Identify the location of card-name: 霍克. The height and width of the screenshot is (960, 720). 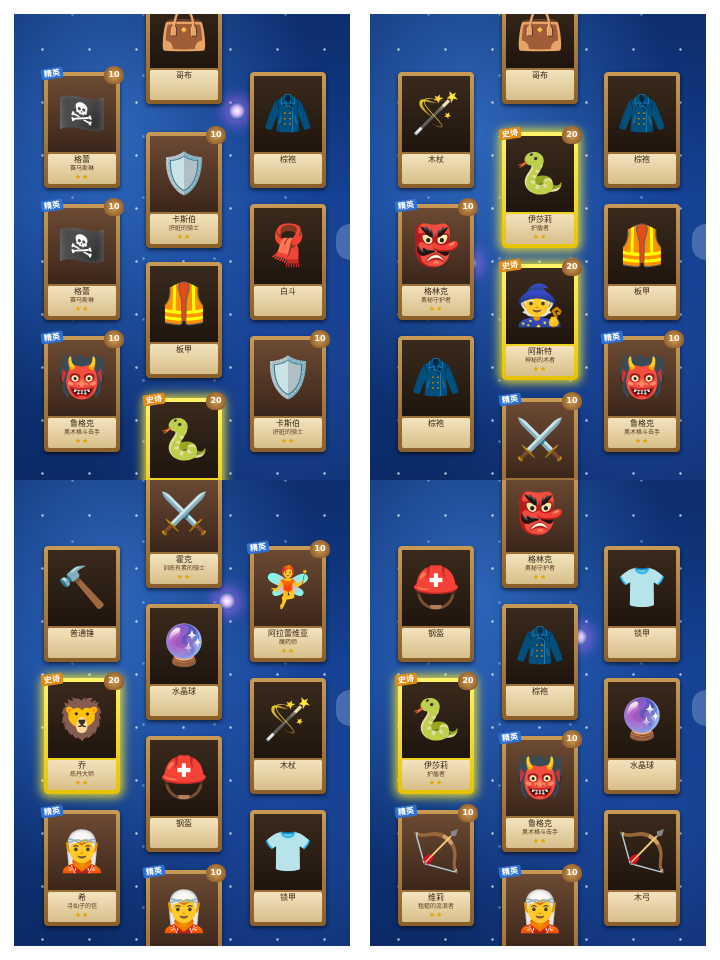
(184, 559).